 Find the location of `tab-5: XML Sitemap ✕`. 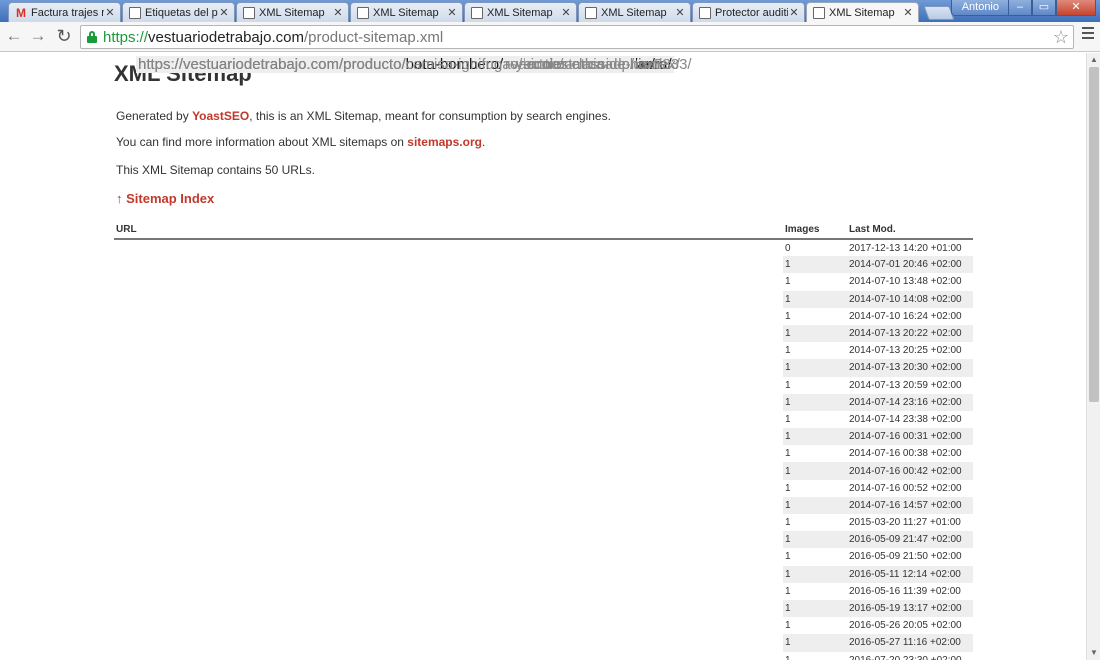

tab-5: XML Sitemap ✕ is located at coordinates (634, 12).